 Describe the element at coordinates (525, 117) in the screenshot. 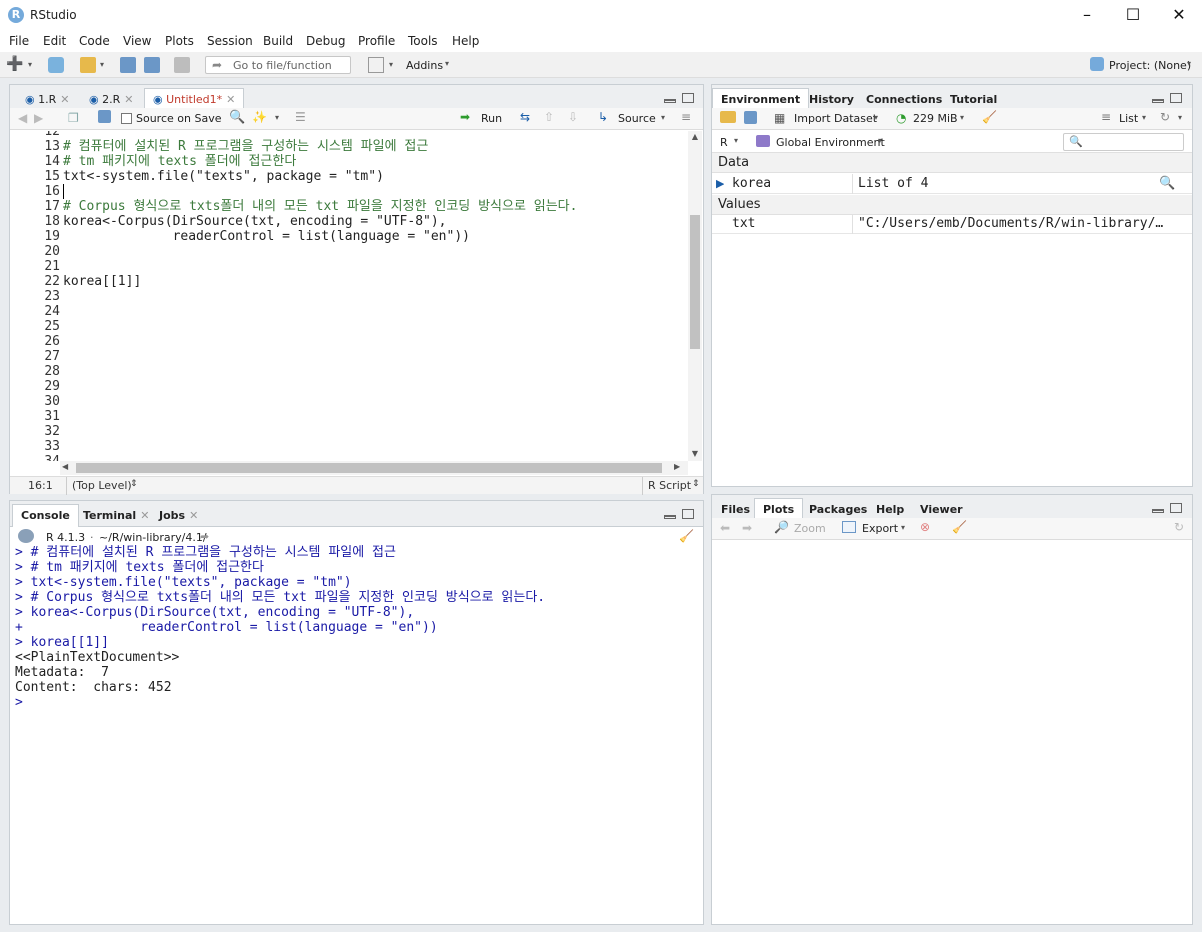

I see `rerun-icon: ⇆` at that location.